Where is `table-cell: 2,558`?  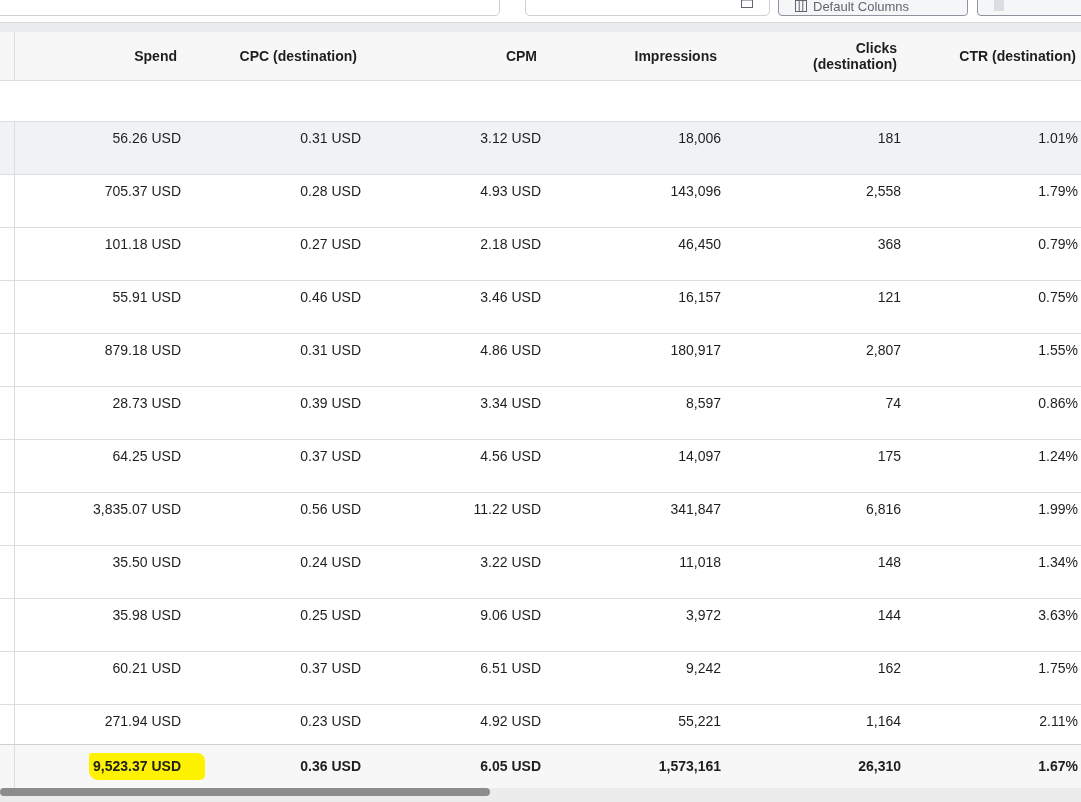 table-cell: 2,558 is located at coordinates (883, 191).